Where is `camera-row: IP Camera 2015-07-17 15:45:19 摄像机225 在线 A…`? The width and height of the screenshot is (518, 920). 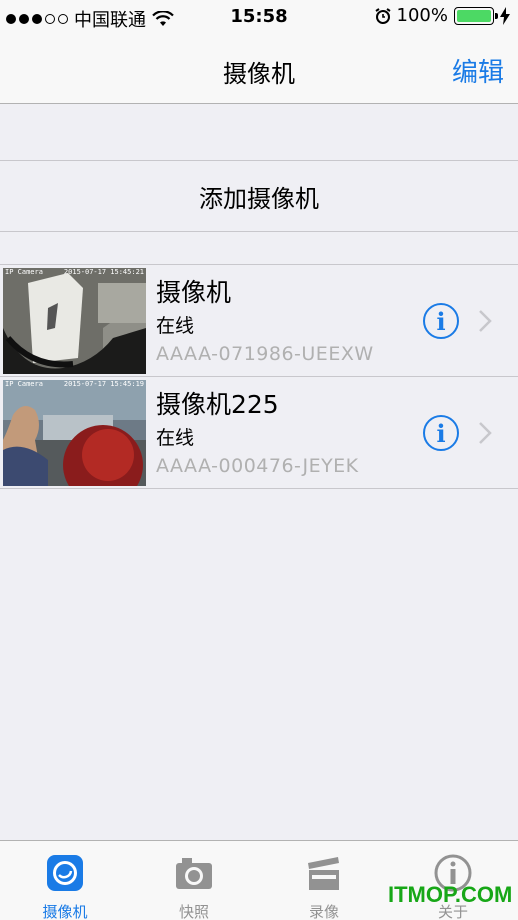 camera-row: IP Camera 2015-07-17 15:45:19 摄像机225 在线 A… is located at coordinates (259, 433).